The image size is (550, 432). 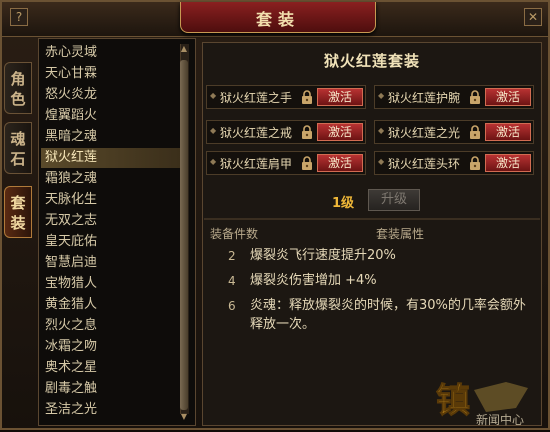 I want to click on close-icon: ✕, so click(x=533, y=17).